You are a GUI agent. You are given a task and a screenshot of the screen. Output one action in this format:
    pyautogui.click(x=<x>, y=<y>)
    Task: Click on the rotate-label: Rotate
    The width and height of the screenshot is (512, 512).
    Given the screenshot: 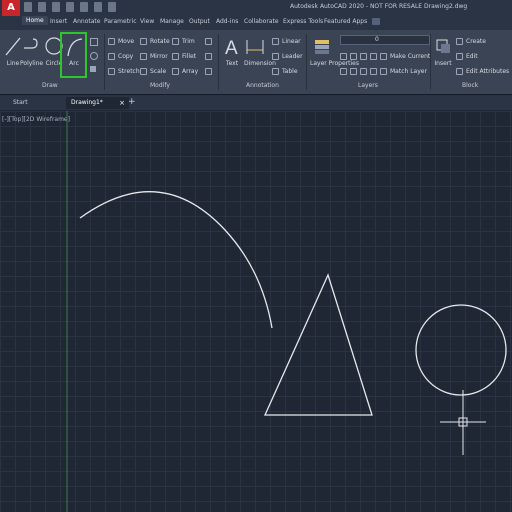 What is the action you would take?
    pyautogui.click(x=160, y=41)
    